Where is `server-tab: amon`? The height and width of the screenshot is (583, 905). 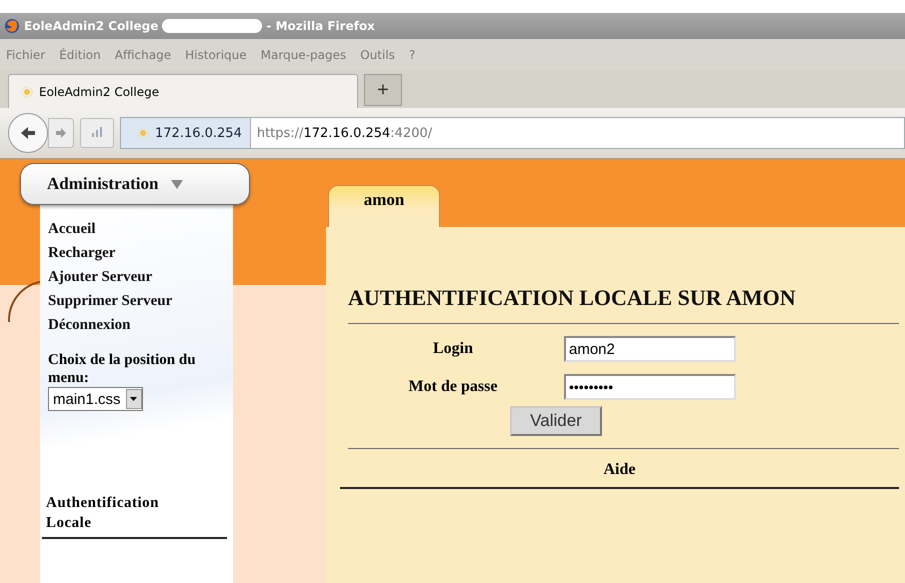 server-tab: amon is located at coordinates (384, 206).